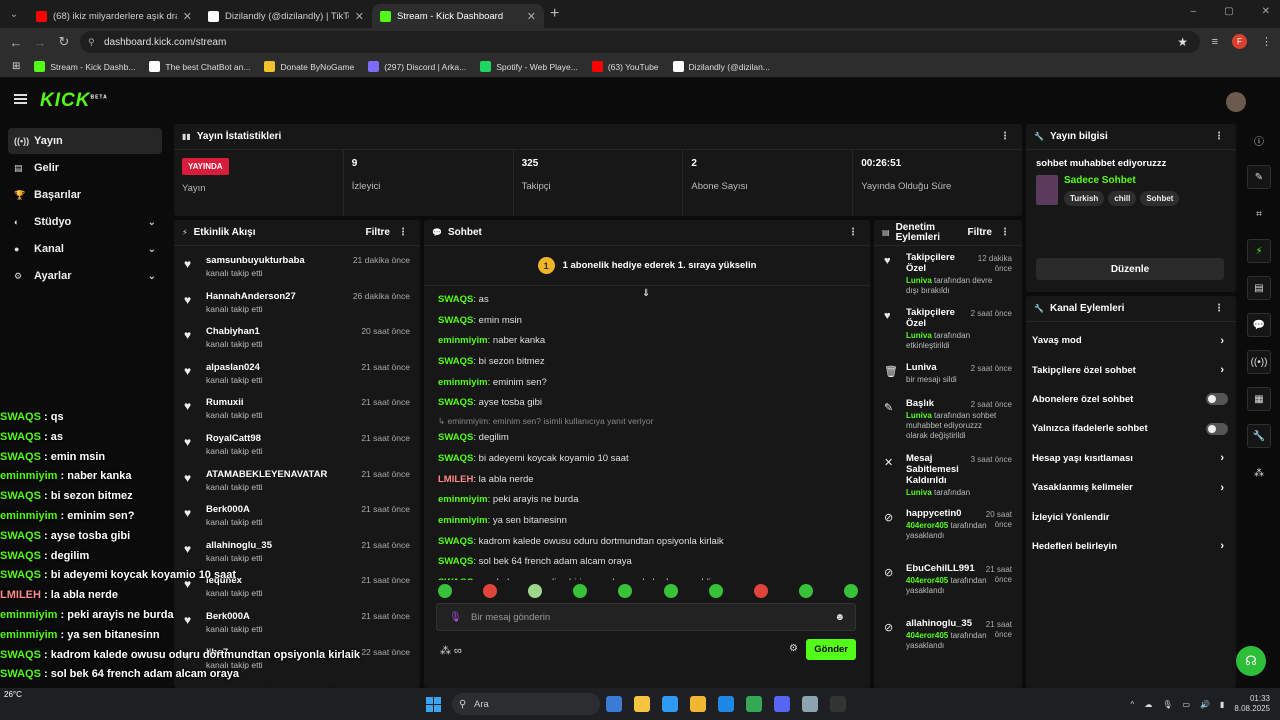 The height and width of the screenshot is (720, 1280). What do you see at coordinates (20, 99) in the screenshot?
I see `hamburger-menu-icon` at bounding box center [20, 99].